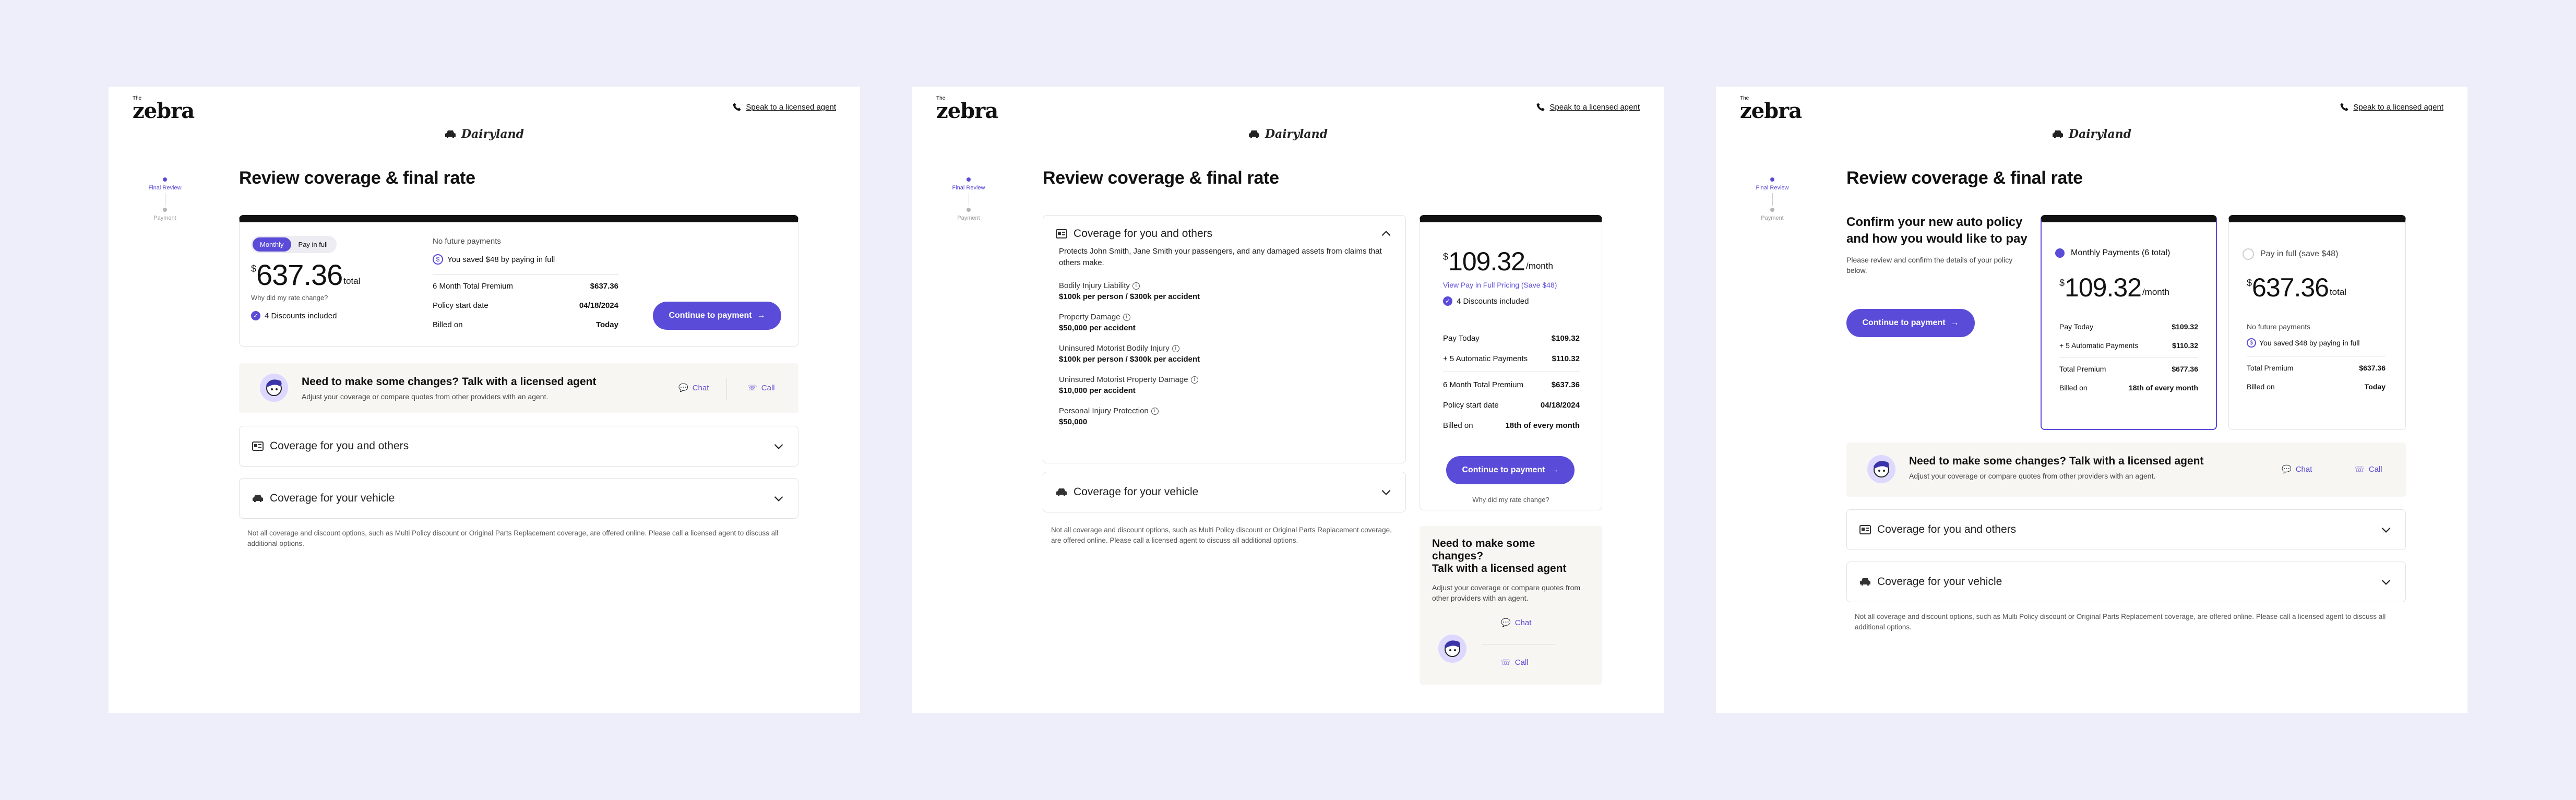  Describe the element at coordinates (2163, 388) in the screenshot. I see `row-value: 18th of every month` at that location.